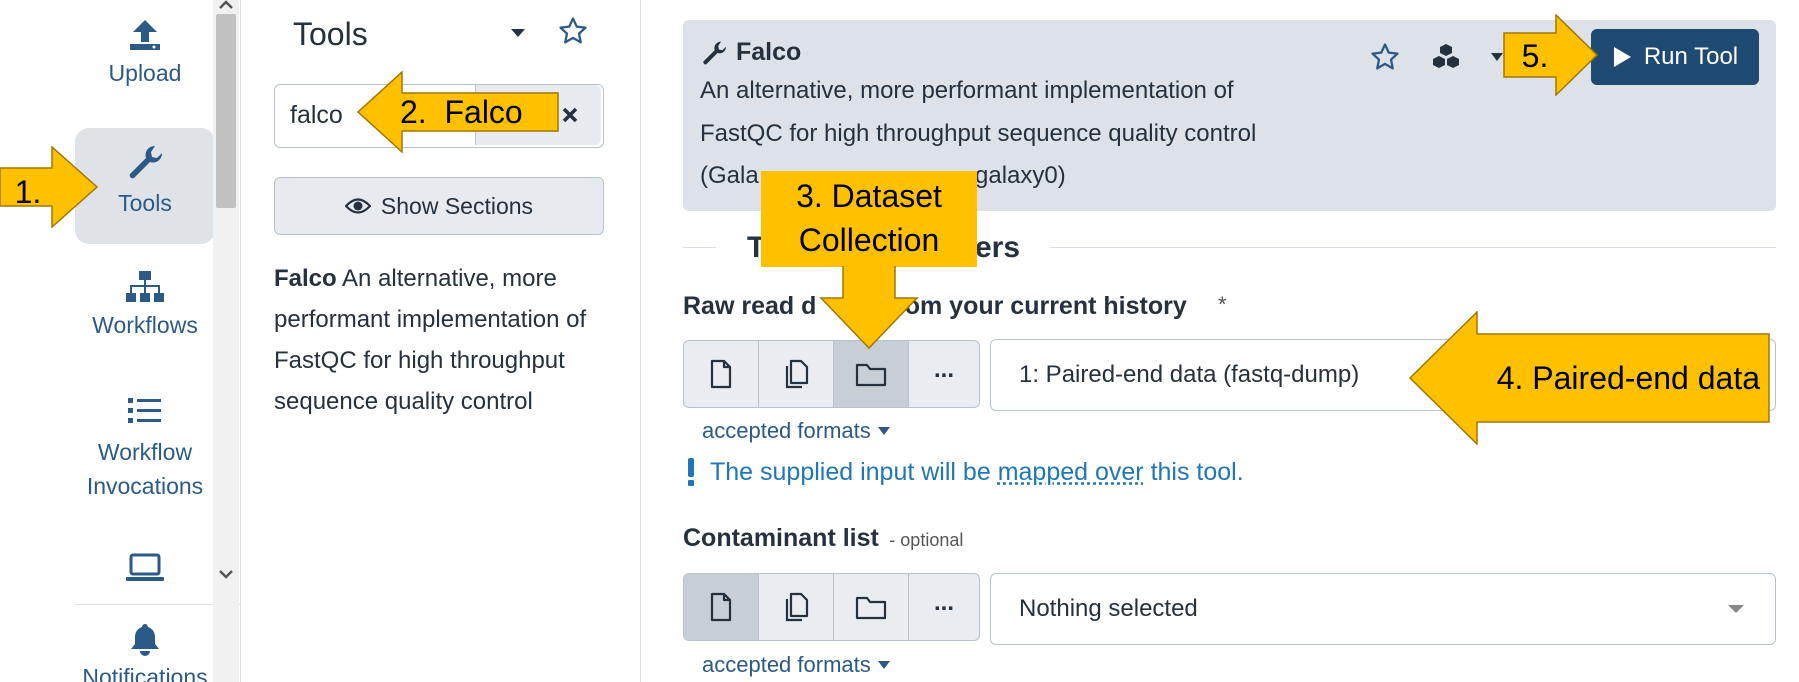 This screenshot has height=682, width=1799. What do you see at coordinates (573, 31) in the screenshot?
I see `favorites-star-icon` at bounding box center [573, 31].